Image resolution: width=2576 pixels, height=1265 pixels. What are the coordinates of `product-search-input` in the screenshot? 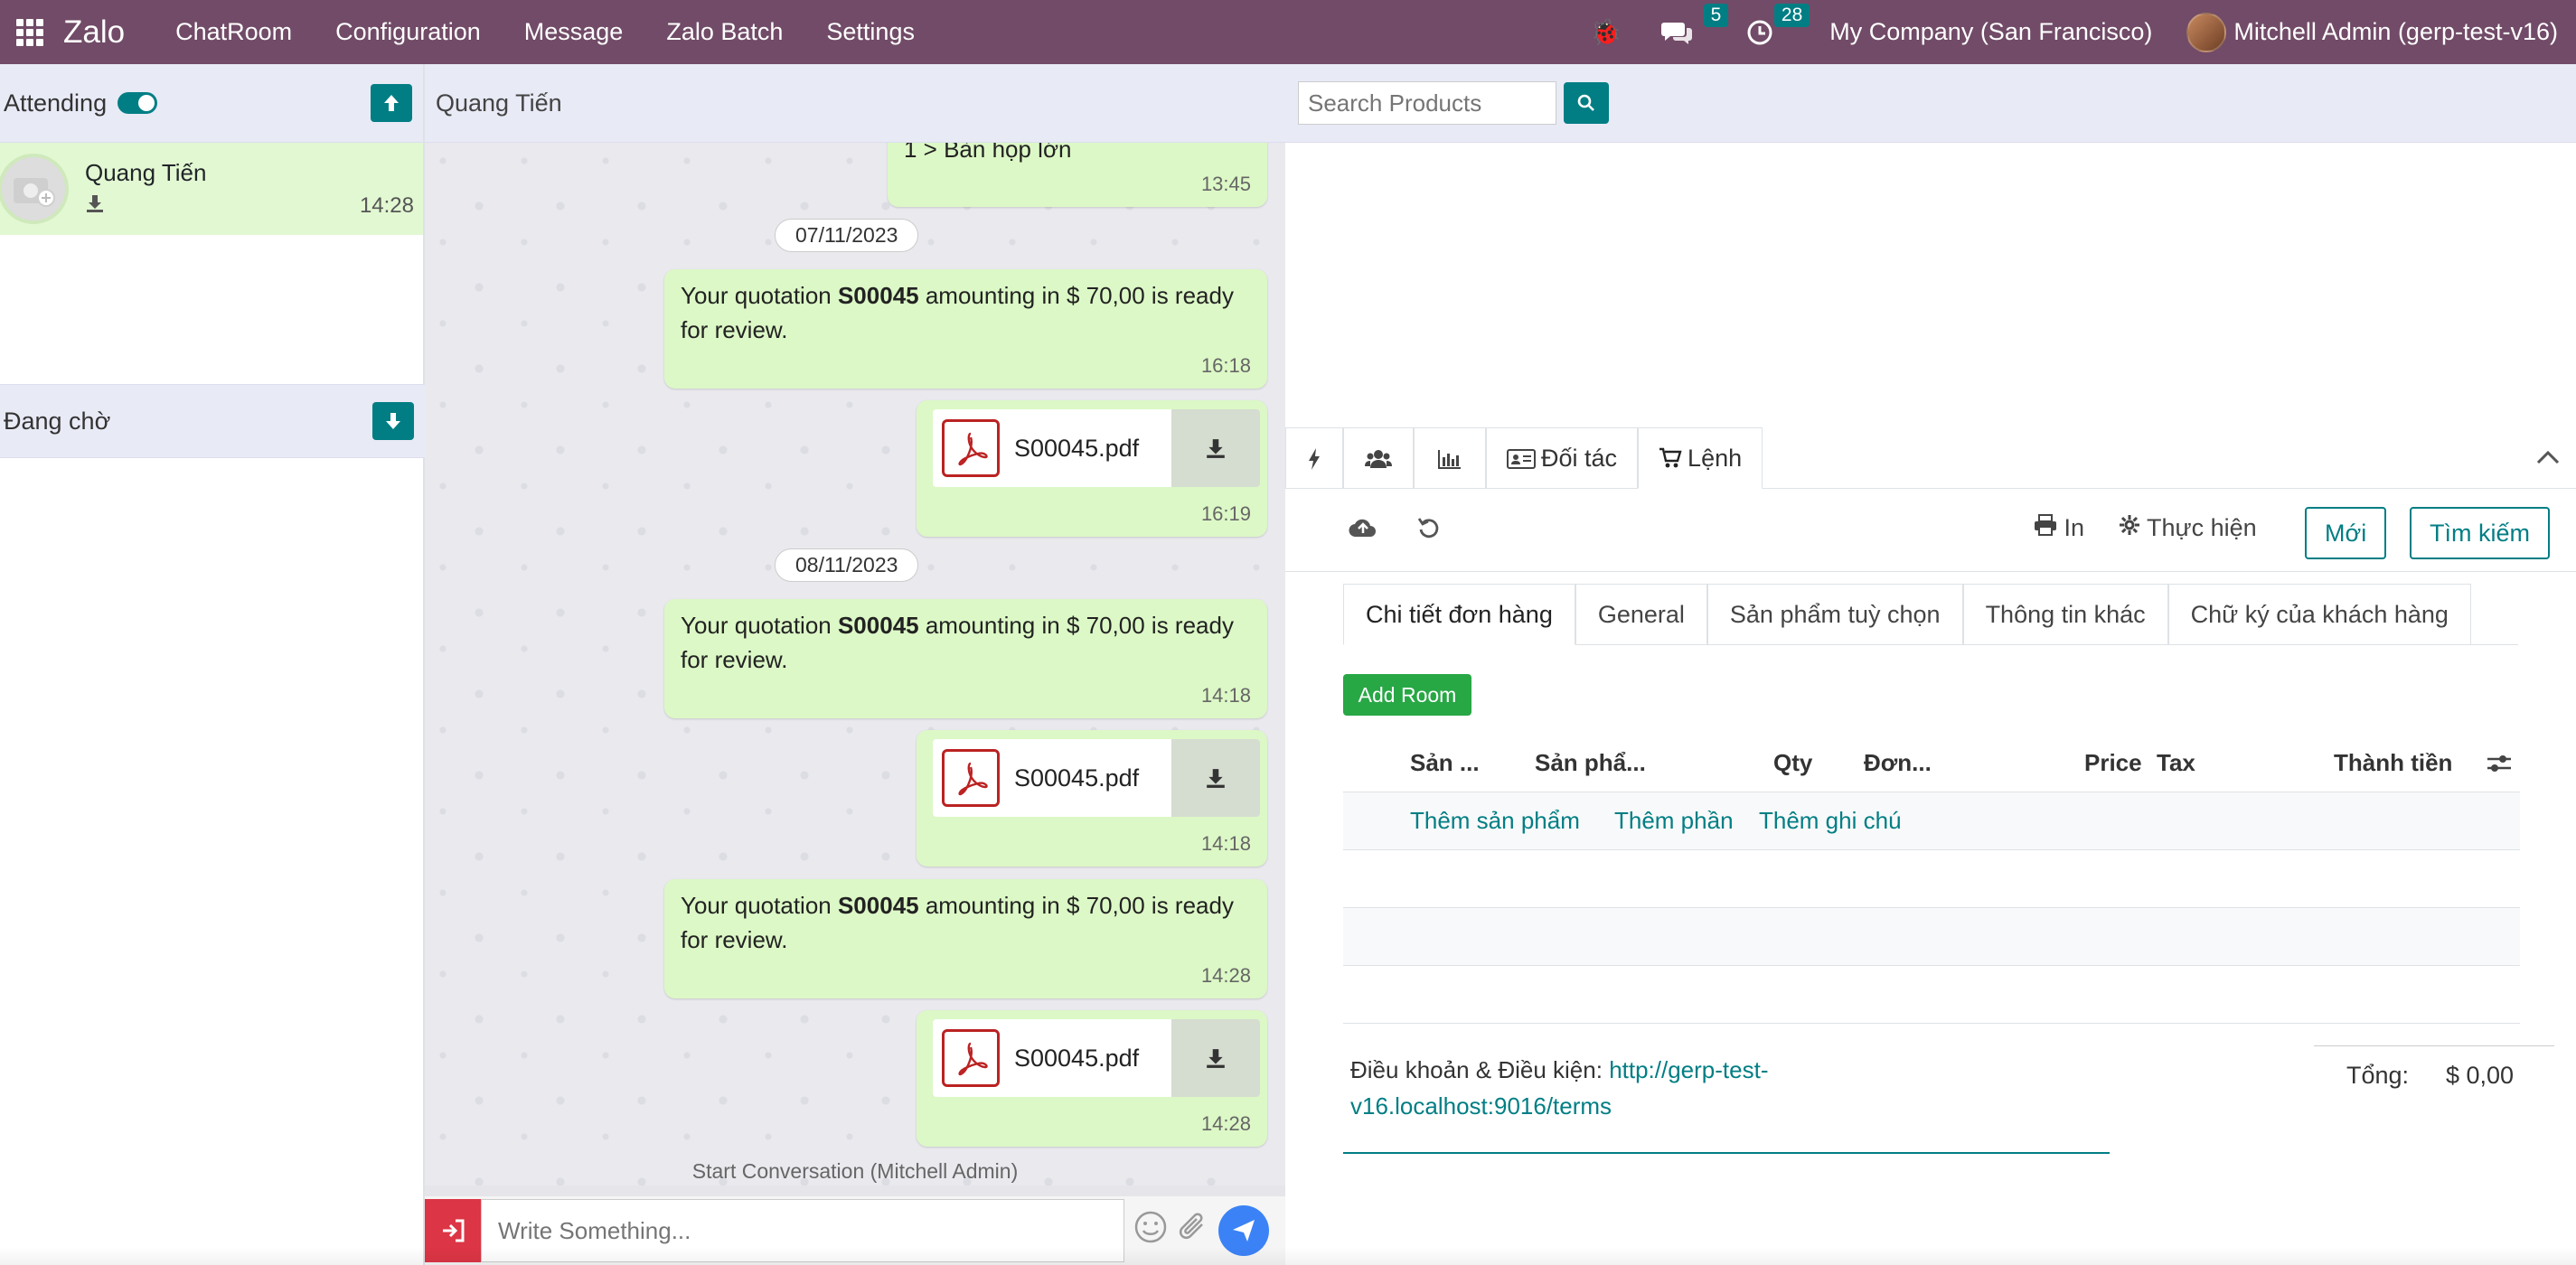 It's located at (1427, 103).